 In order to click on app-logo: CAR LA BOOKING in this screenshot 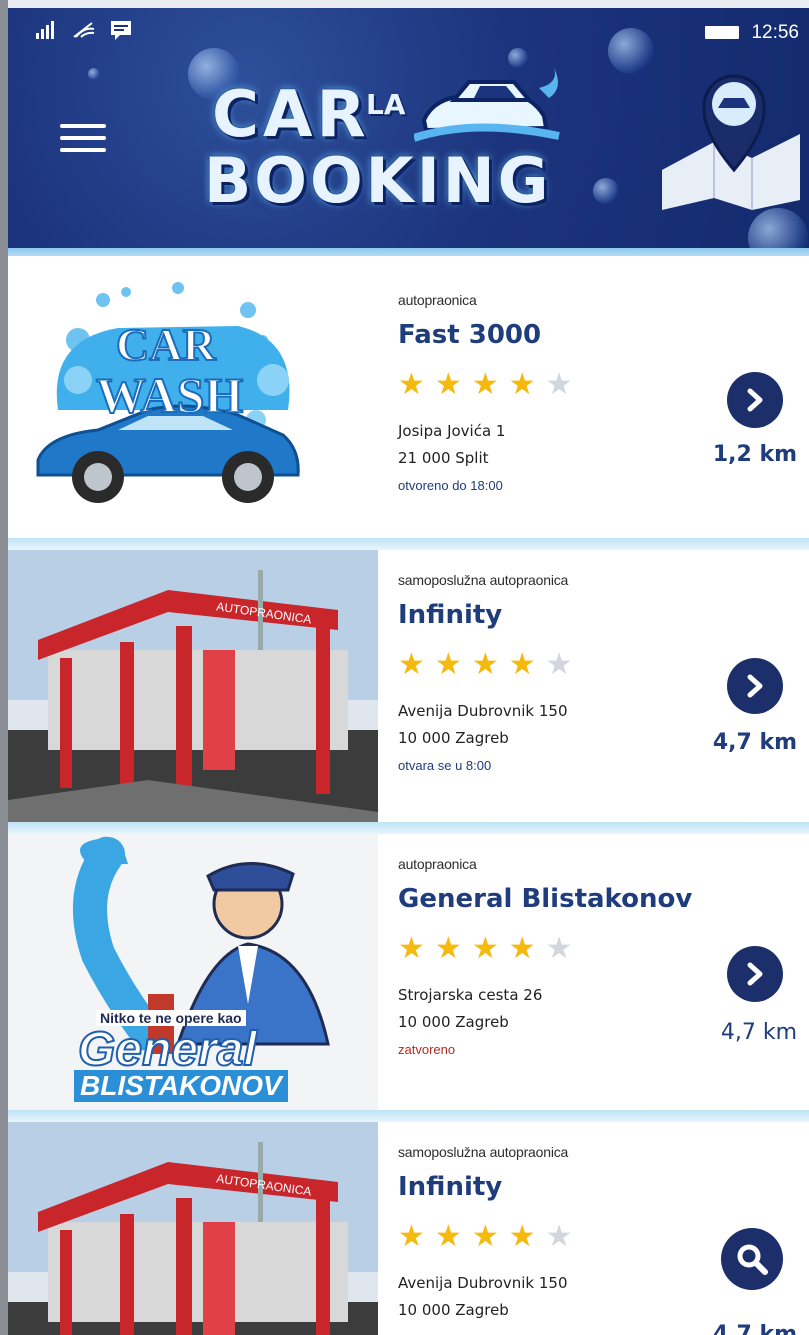, I will do `click(394, 148)`.